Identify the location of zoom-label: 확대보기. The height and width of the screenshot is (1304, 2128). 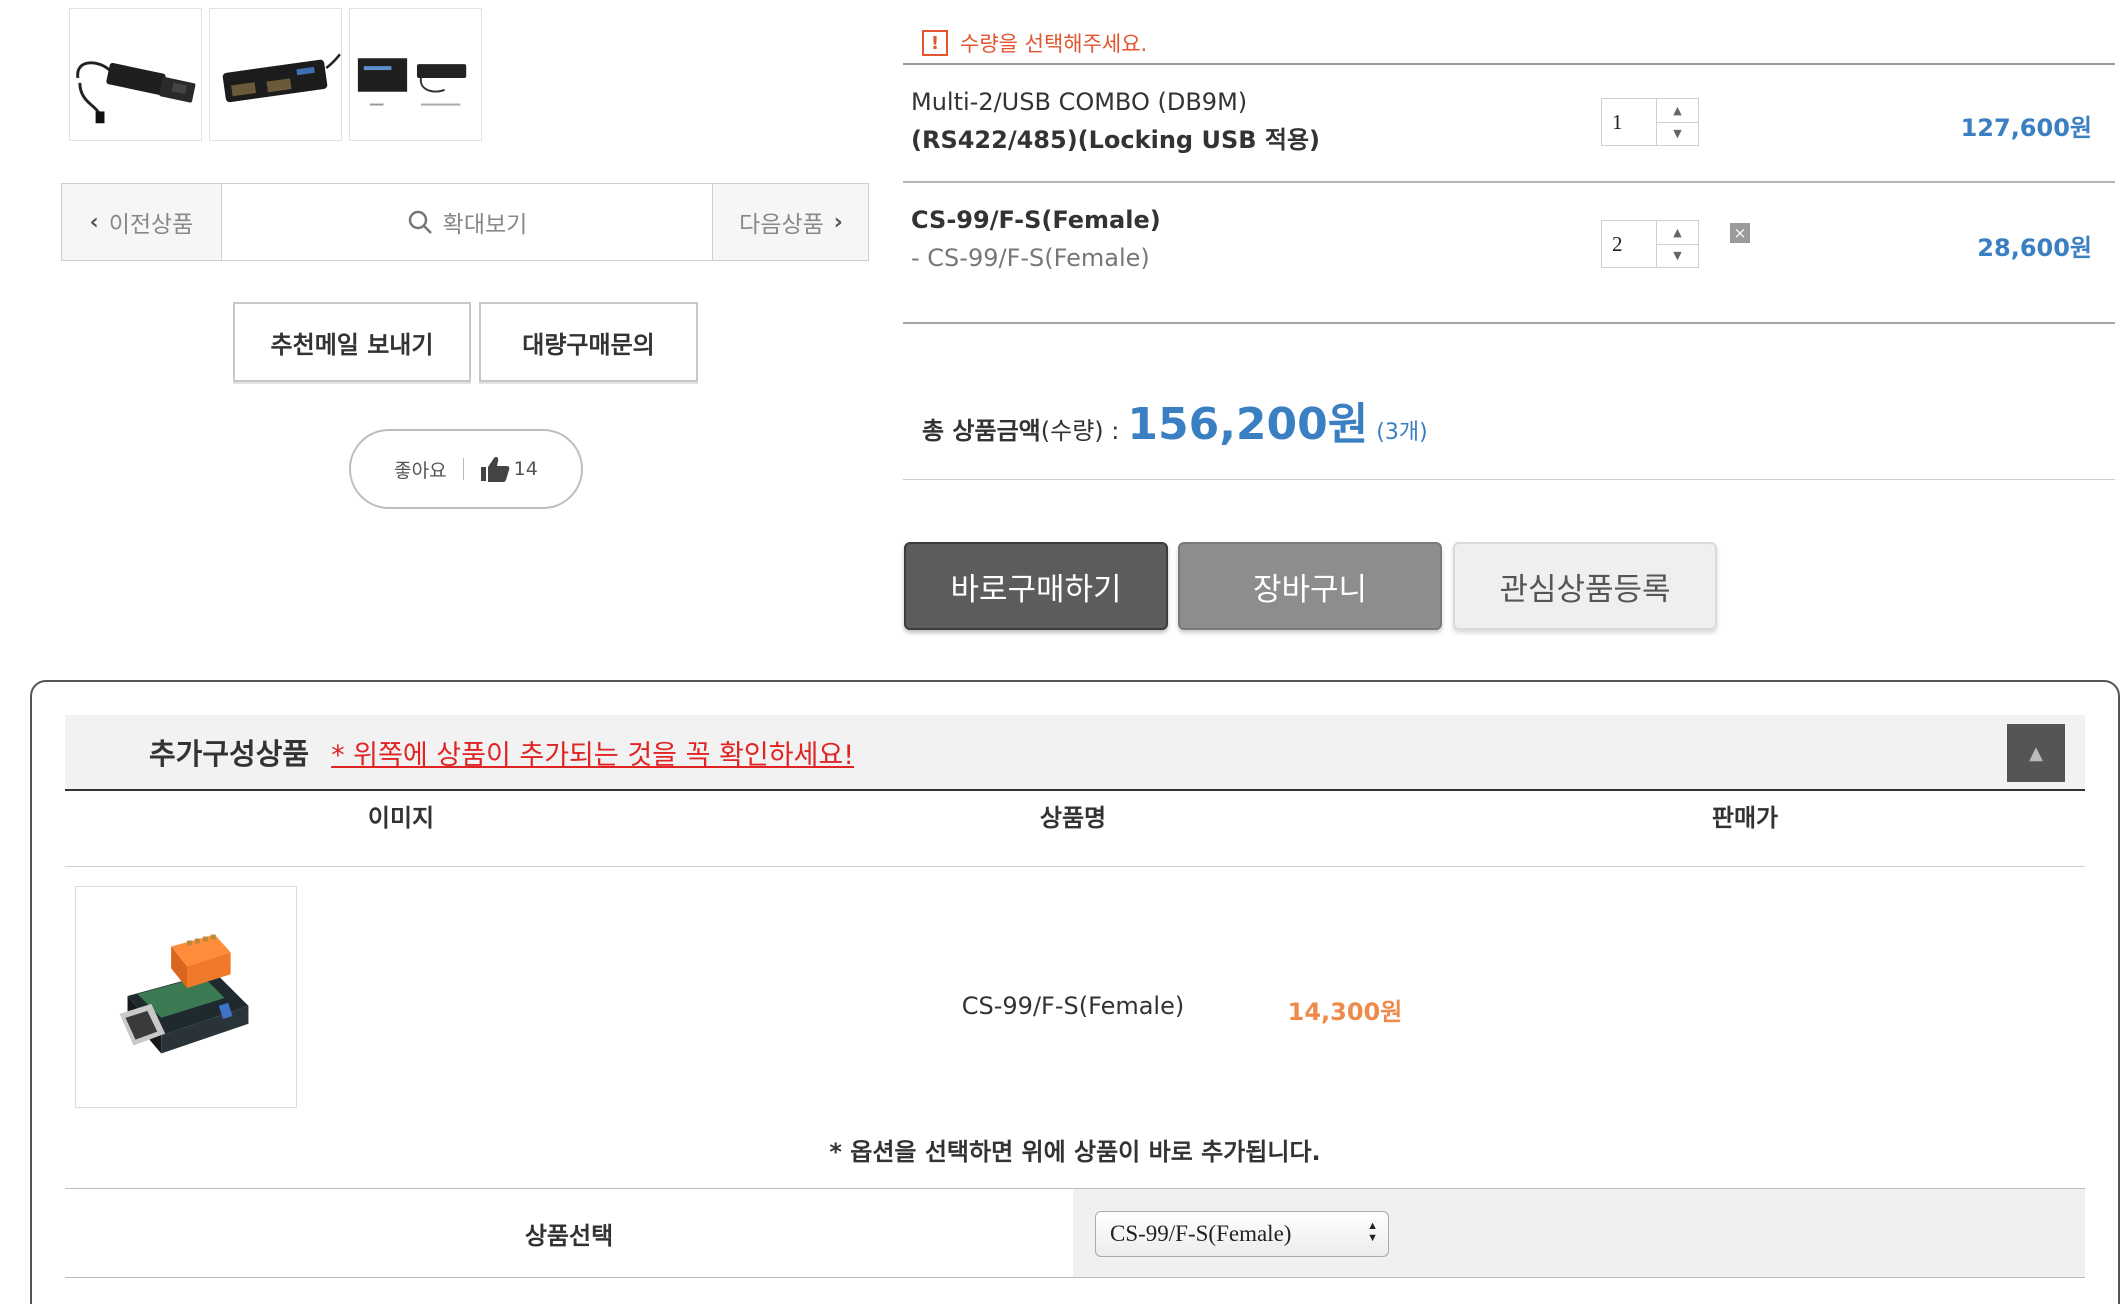
(485, 225).